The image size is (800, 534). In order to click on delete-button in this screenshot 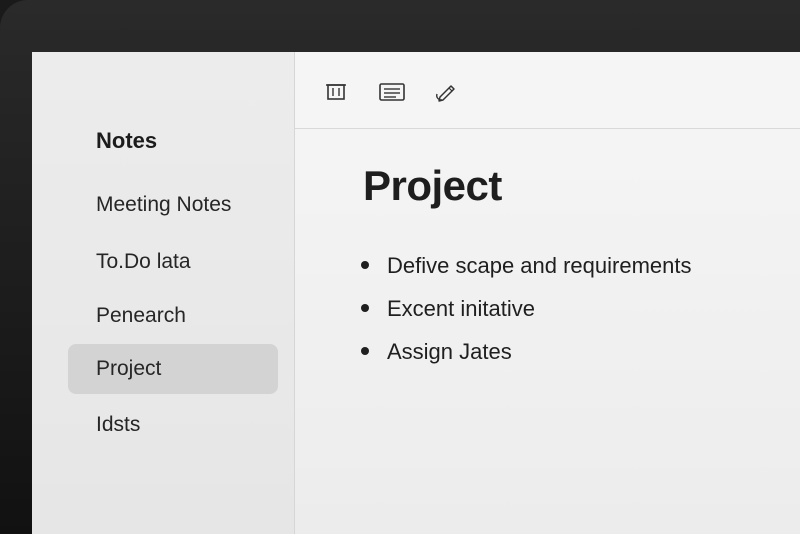, I will do `click(336, 92)`.